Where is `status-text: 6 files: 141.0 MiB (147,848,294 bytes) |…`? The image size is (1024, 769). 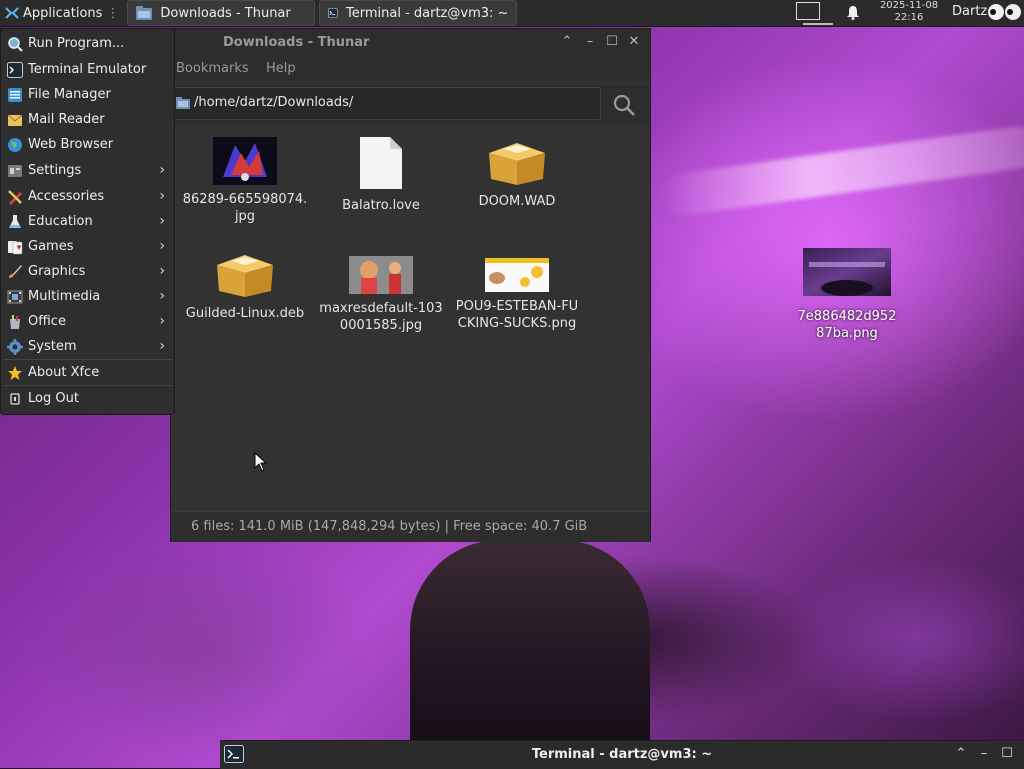
status-text: 6 files: 141.0 MiB (147,848,294 bytes) |… is located at coordinates (389, 526).